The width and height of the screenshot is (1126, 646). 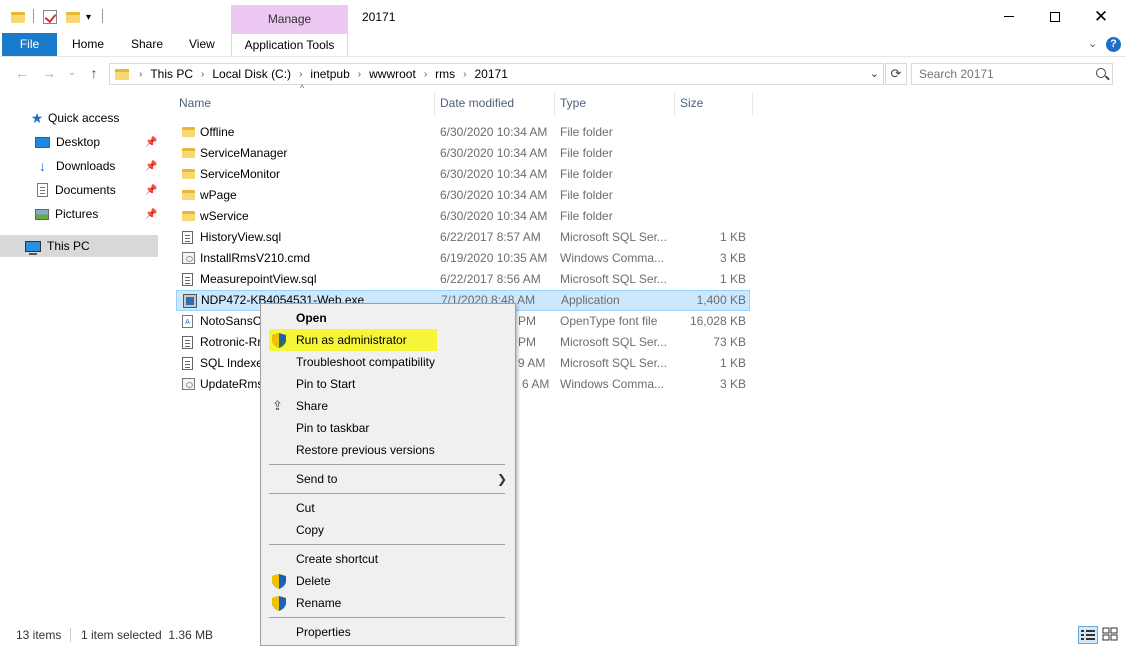 What do you see at coordinates (388, 559) in the screenshot?
I see `menu-item-create-shortcut: Create shortcut` at bounding box center [388, 559].